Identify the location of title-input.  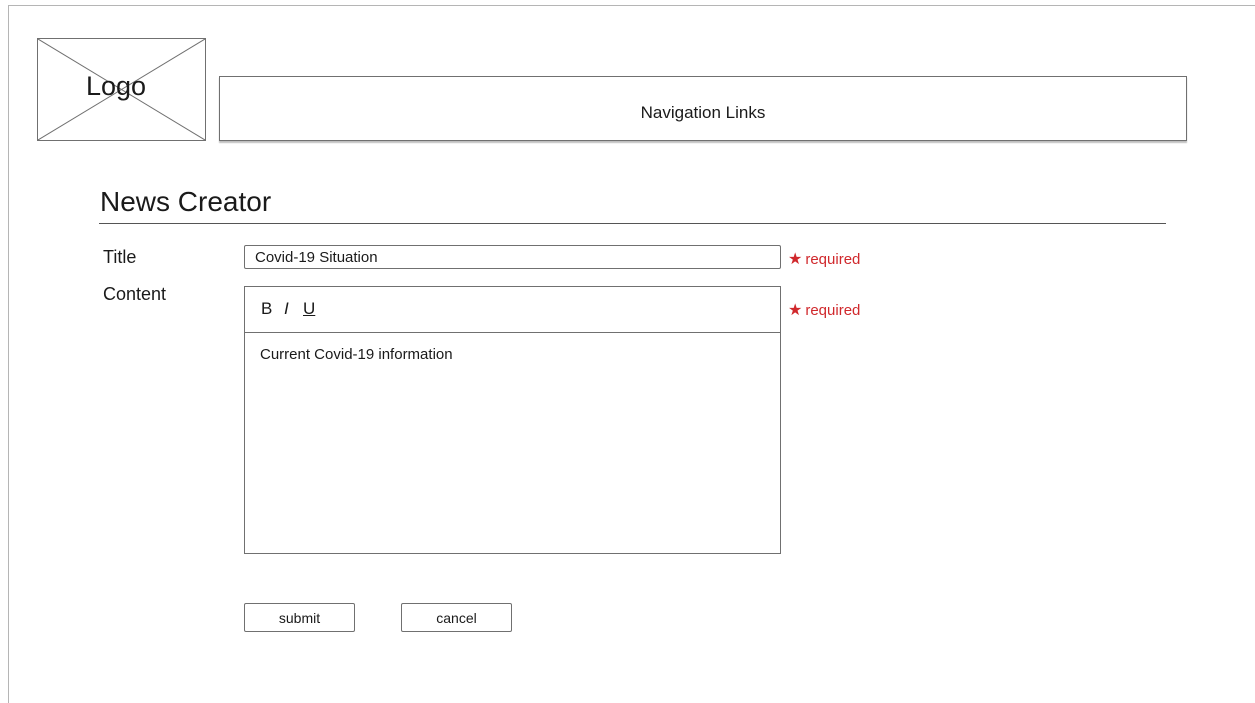
(512, 257).